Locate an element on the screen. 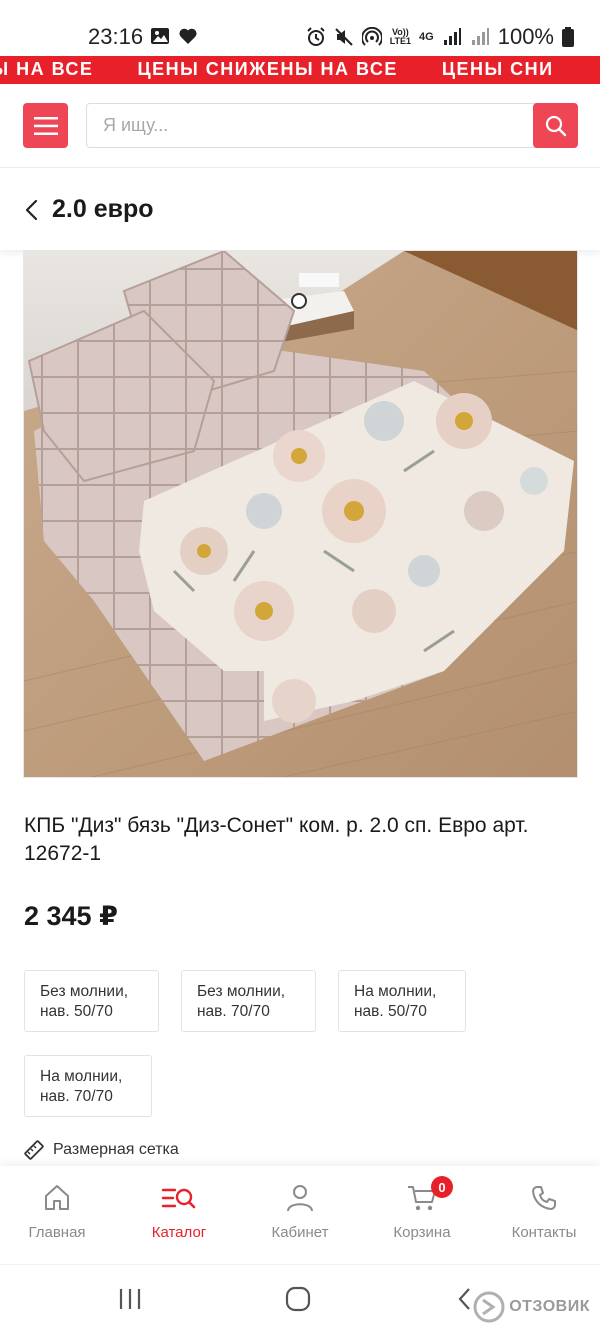  page-title: 2.0 евро is located at coordinates (103, 209).